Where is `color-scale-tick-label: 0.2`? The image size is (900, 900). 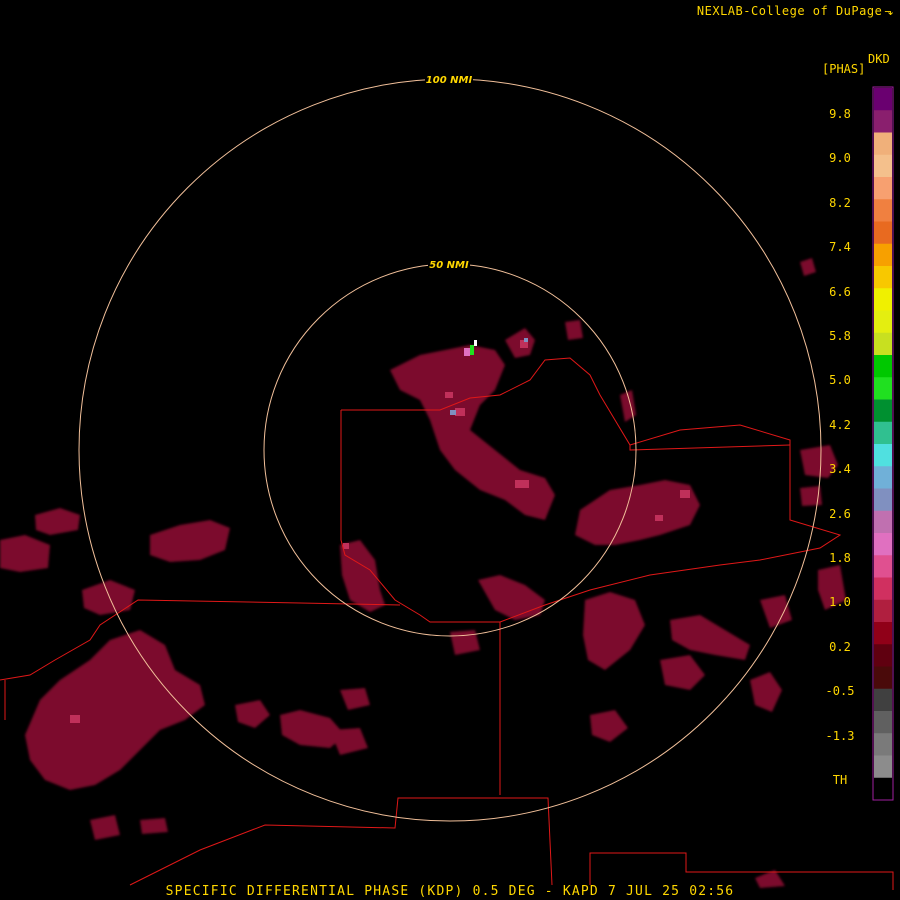
color-scale-tick-label: 0.2 is located at coordinates (840, 646).